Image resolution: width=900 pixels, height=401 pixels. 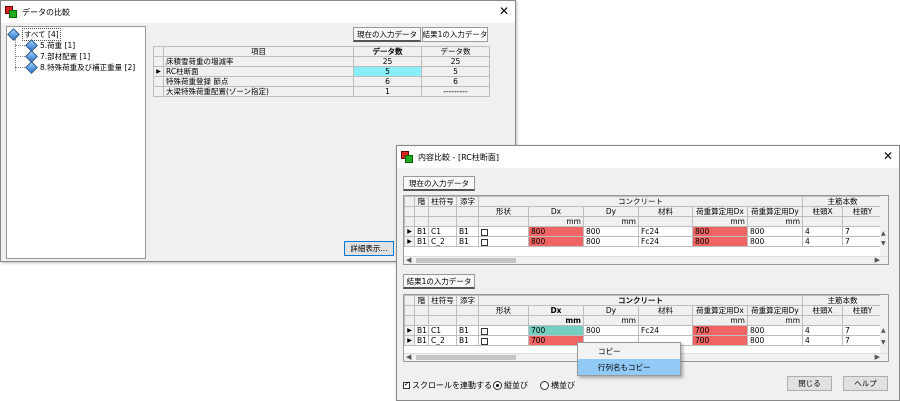 What do you see at coordinates (611, 211) in the screenshot?
I see `column-header-dy: Dy` at bounding box center [611, 211].